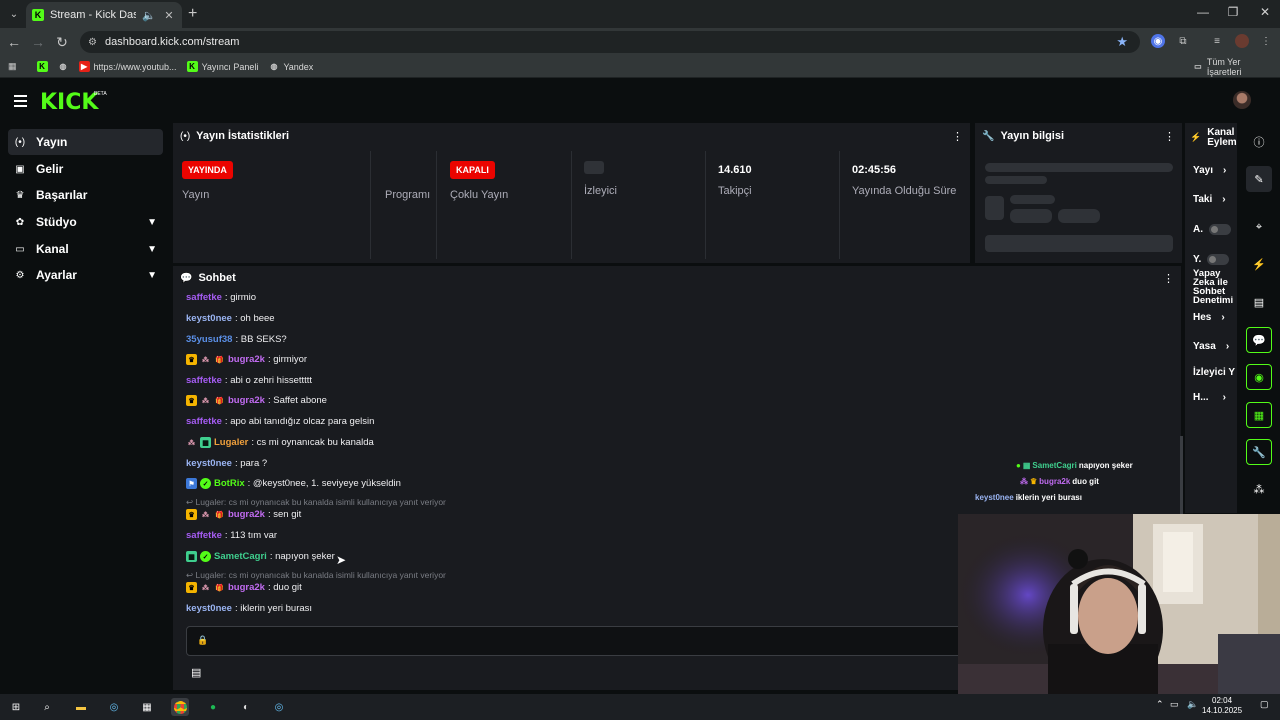 This screenshot has height=720, width=1280. I want to click on chat-username: BotRix, so click(229, 483).